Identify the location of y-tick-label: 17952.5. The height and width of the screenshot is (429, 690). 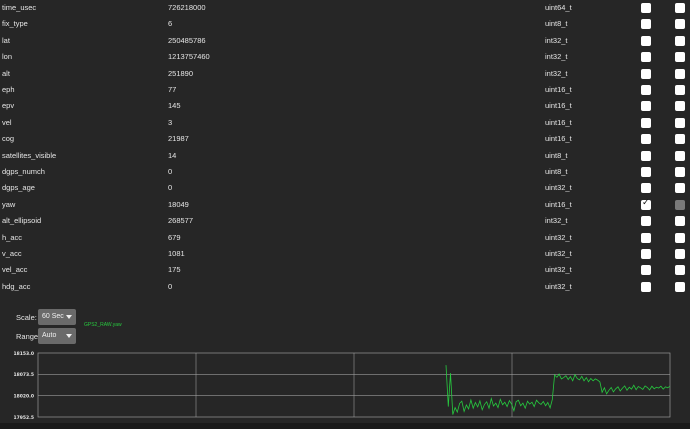
(24, 418).